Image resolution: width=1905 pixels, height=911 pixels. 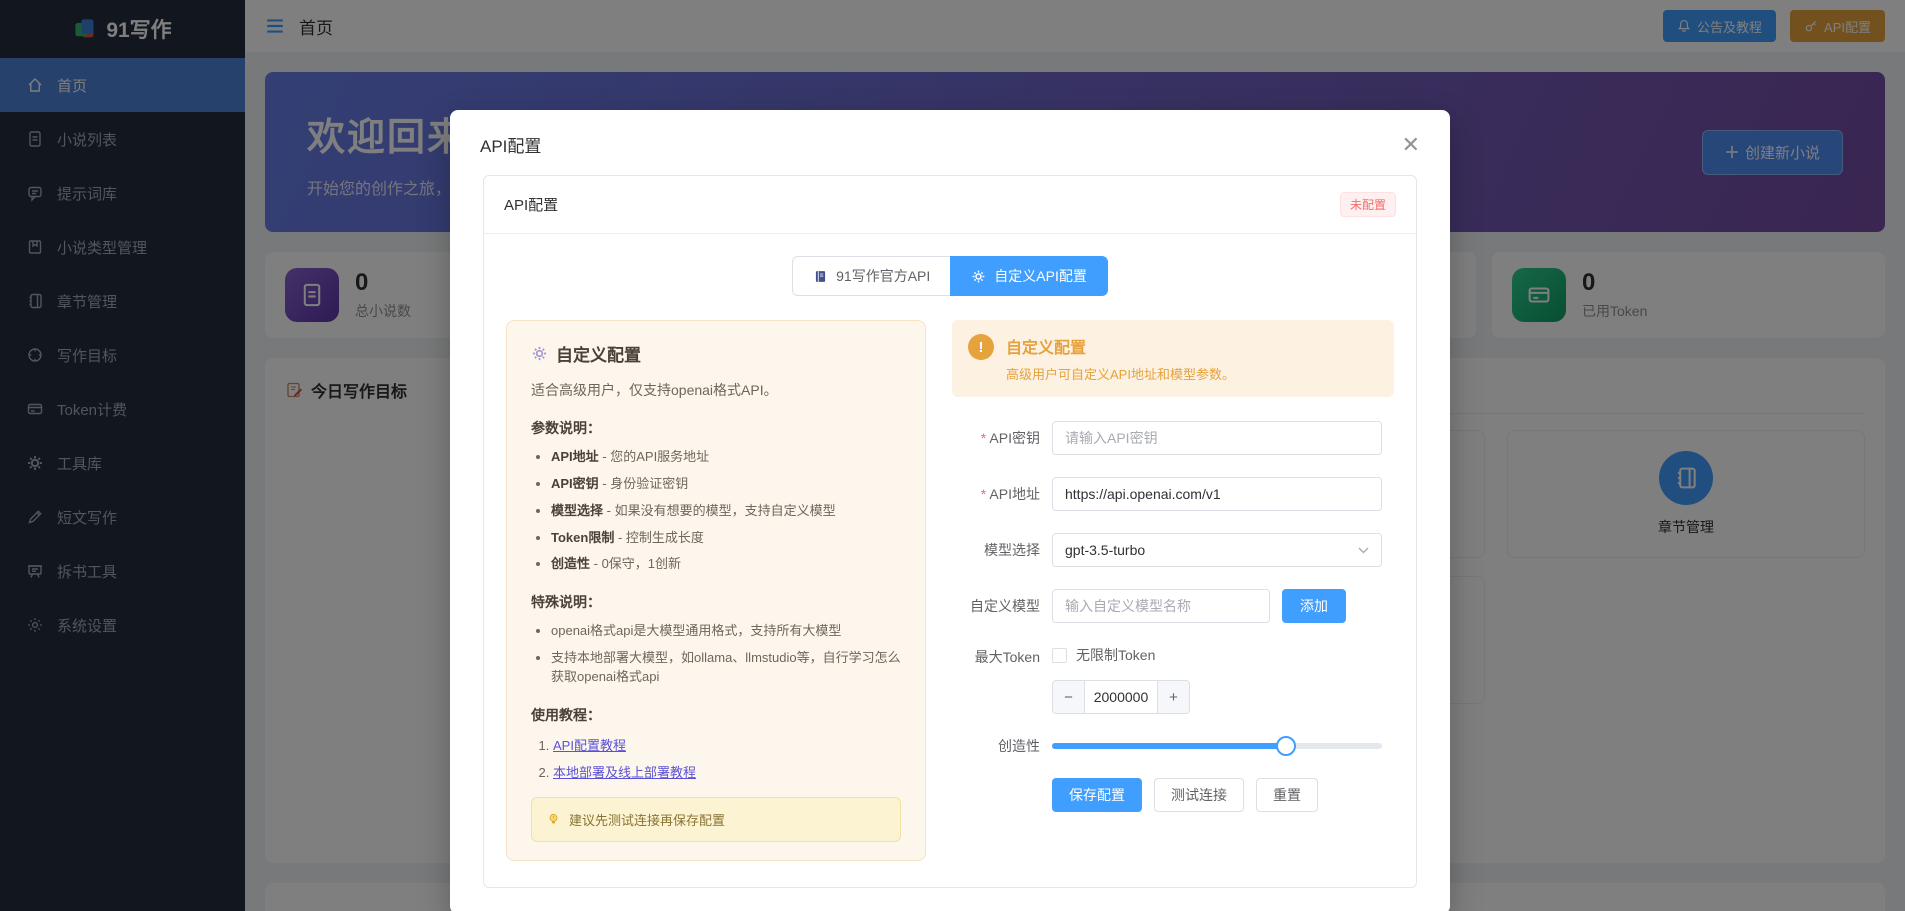 What do you see at coordinates (1217, 494) in the screenshot?
I see `api-url-input` at bounding box center [1217, 494].